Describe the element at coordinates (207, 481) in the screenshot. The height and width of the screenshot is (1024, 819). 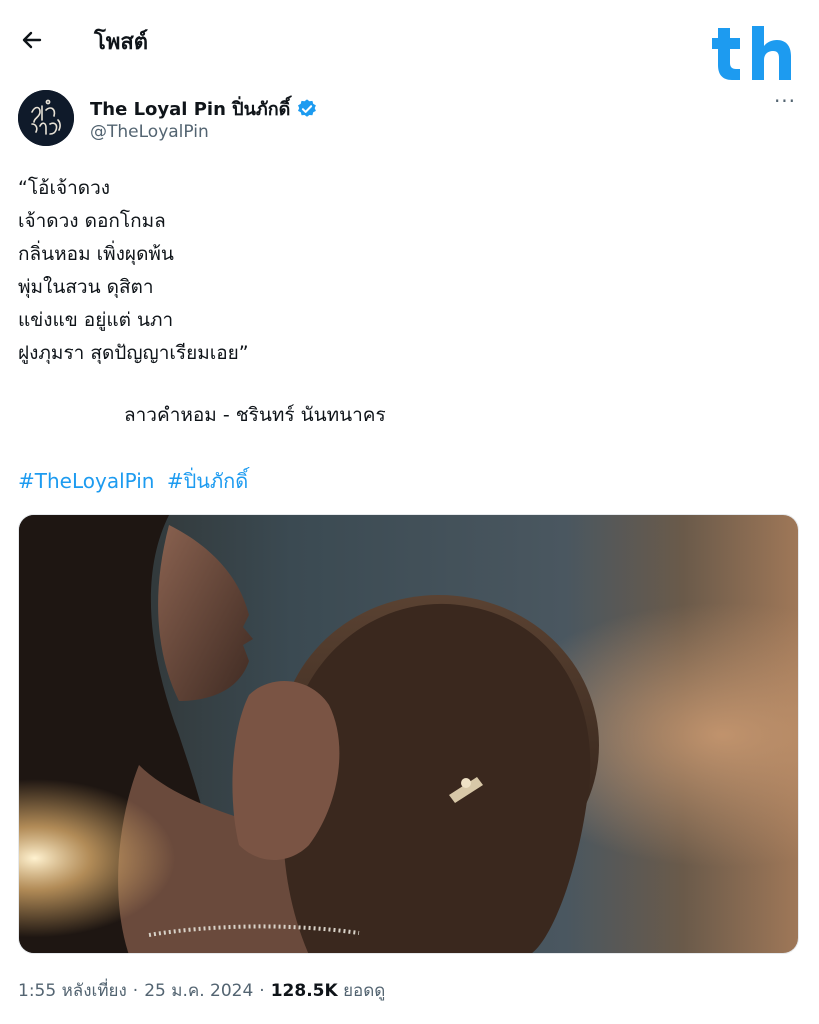
I see `hashtag-link: #ปิ่นภักดิ์` at that location.